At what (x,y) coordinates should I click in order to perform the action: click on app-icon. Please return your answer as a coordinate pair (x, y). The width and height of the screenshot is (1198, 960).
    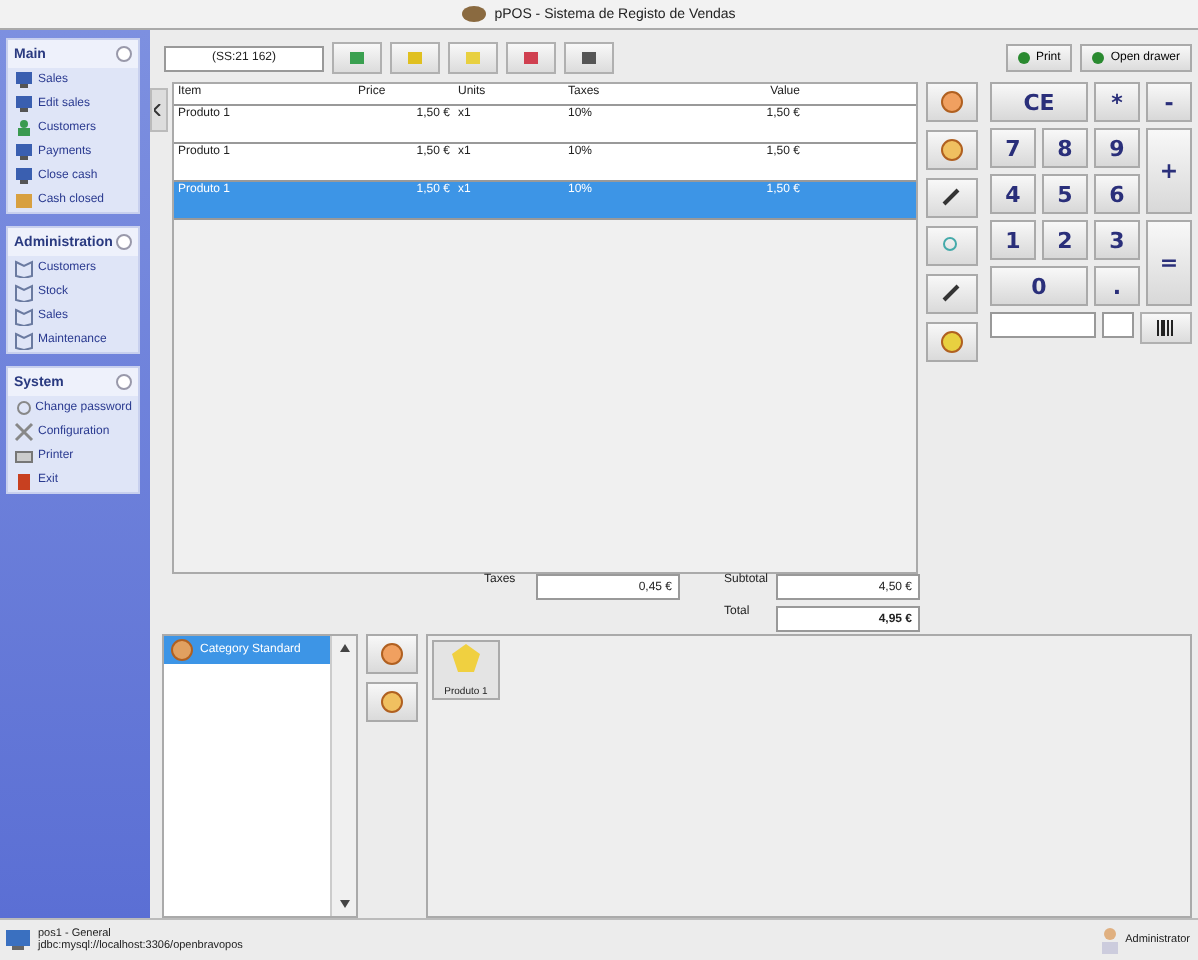
    Looking at the image, I should click on (474, 14).